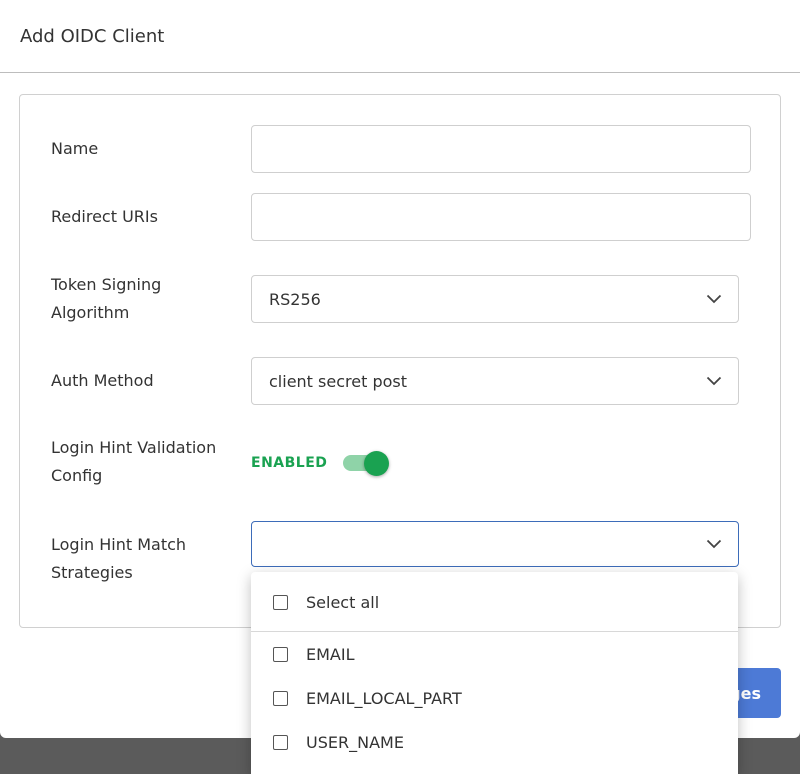 This screenshot has height=774, width=800. Describe the element at coordinates (330, 654) in the screenshot. I see `option-label: EMAIL` at that location.